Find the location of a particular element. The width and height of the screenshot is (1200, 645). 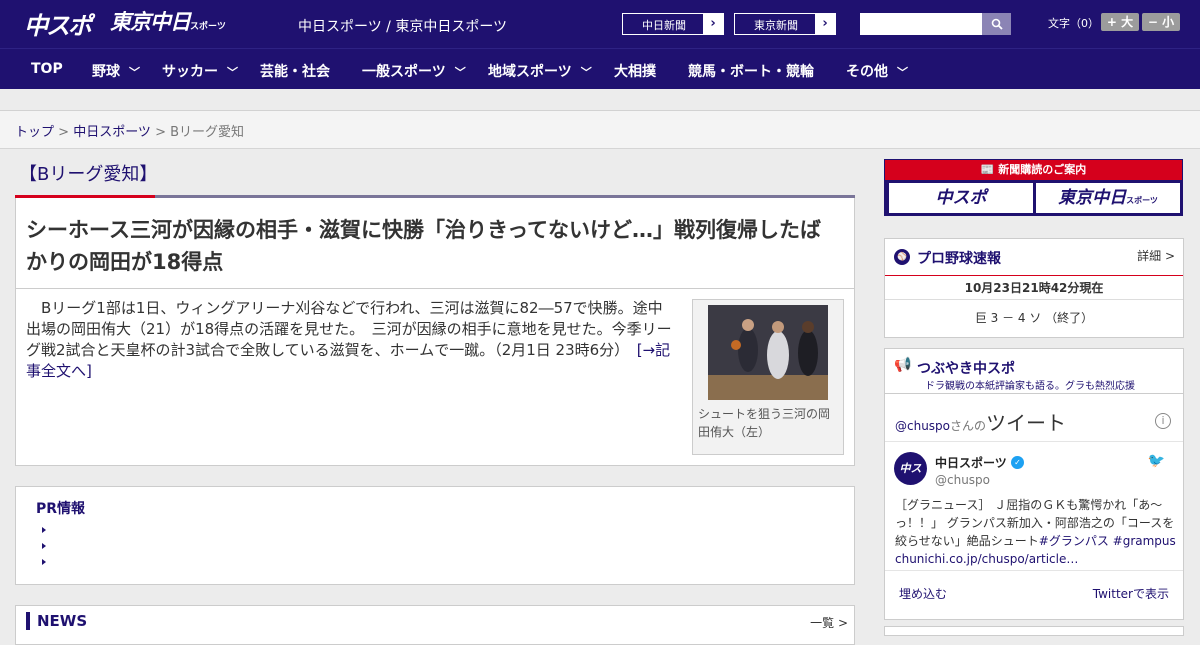

nav-item-sumo: 大相撲 is located at coordinates (635, 71).